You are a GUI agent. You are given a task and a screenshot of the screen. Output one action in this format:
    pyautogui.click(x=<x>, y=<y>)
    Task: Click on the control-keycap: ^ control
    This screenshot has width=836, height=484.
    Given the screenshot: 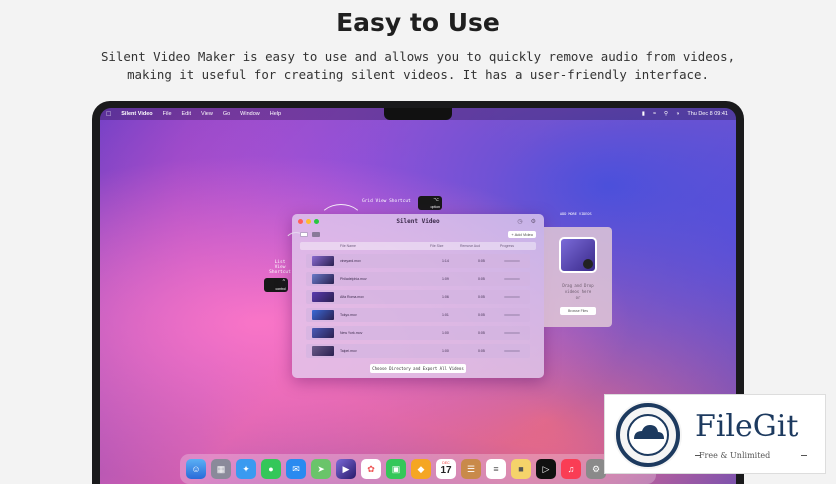 What is the action you would take?
    pyautogui.click(x=276, y=285)
    